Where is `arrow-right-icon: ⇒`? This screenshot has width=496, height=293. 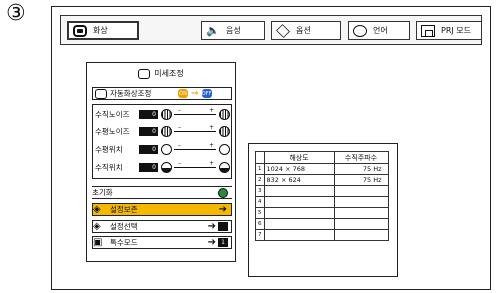 arrow-right-icon: ⇒ is located at coordinates (195, 93).